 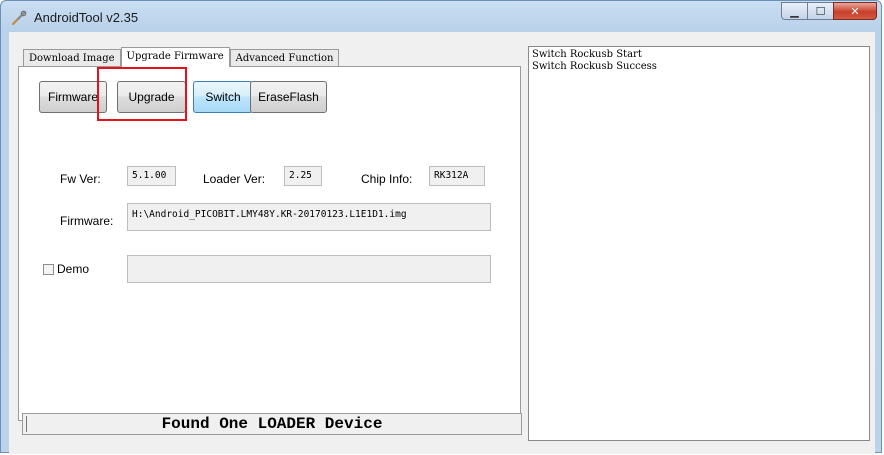 What do you see at coordinates (175, 57) in the screenshot?
I see `tab-upgrade-firmware: Upgrade Firmware` at bounding box center [175, 57].